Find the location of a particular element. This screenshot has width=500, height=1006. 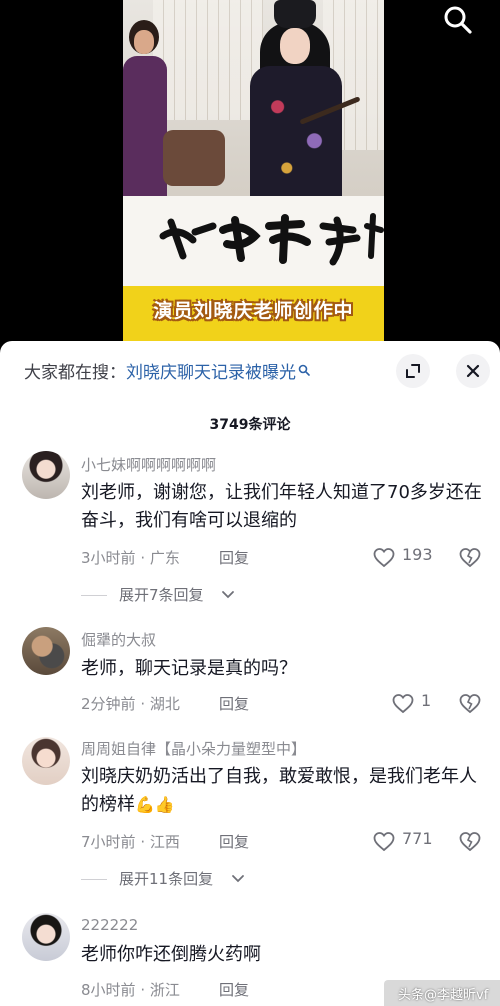

comment-text: 刘老师，谢谢您，让我们年轻人知道了70多岁还在奋斗，我们有啥可以退缩的 is located at coordinates (281, 506).